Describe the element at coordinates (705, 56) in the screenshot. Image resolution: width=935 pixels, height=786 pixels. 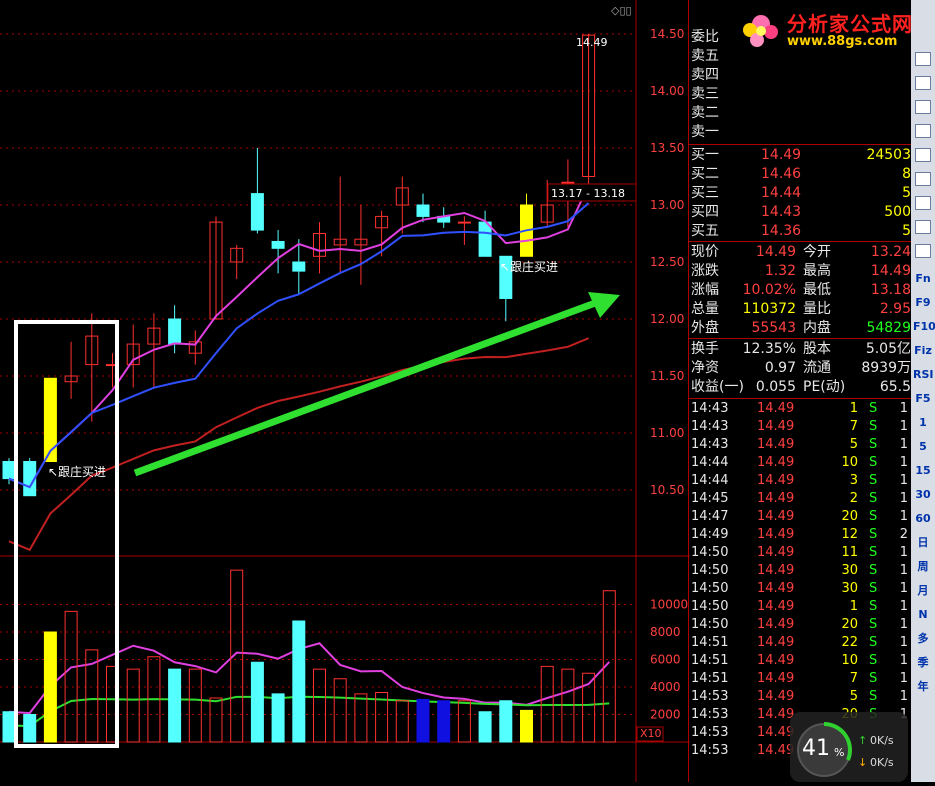
I see `book-label: 卖五` at that location.